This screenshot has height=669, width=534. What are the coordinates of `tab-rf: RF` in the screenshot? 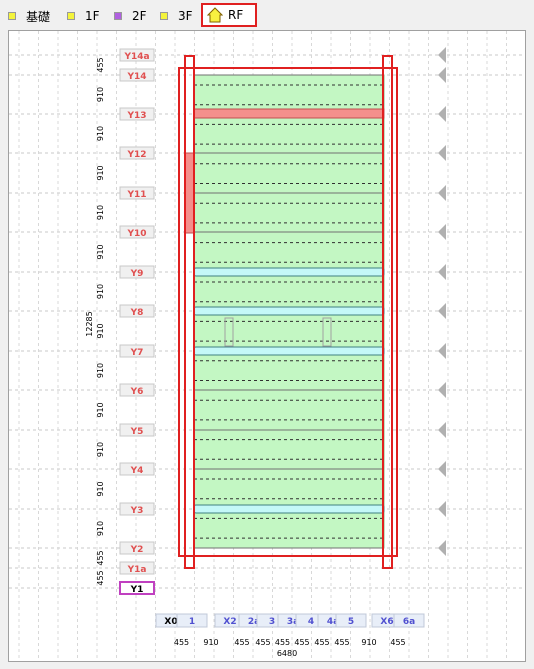 It's located at (229, 15).